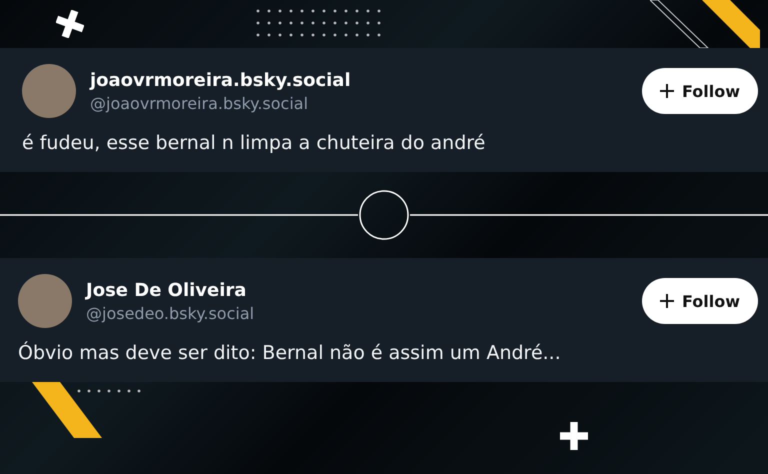  Describe the element at coordinates (221, 80) in the screenshot. I see `display-name: joaovrmoreira.bsky.social` at that location.